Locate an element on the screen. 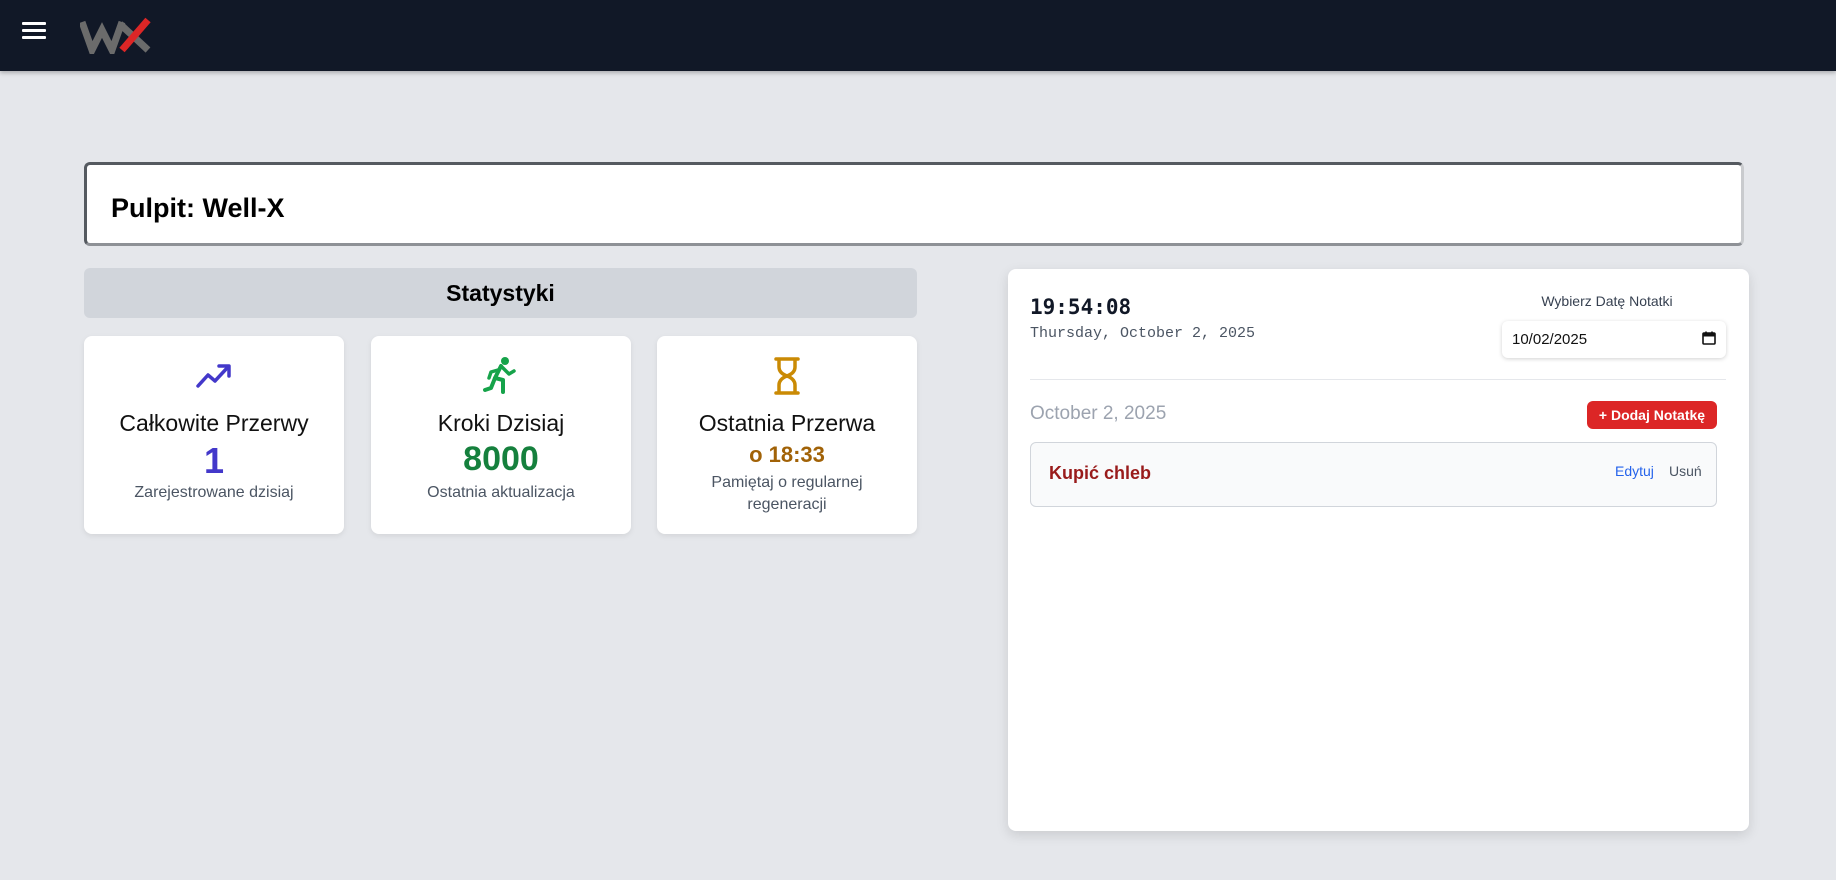  card-subtitle: Pamiętaj o regularnej regeneracji is located at coordinates (787, 493).